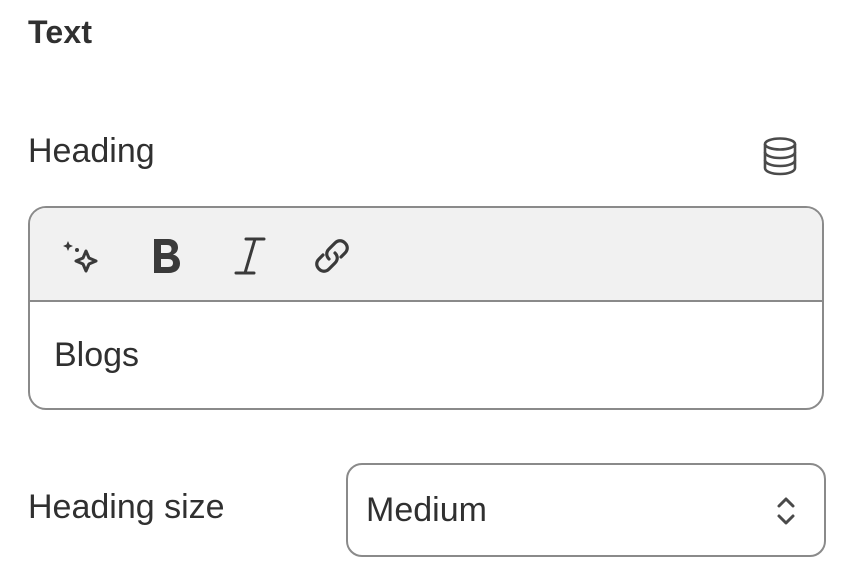  What do you see at coordinates (780, 156) in the screenshot?
I see `database-icon` at bounding box center [780, 156].